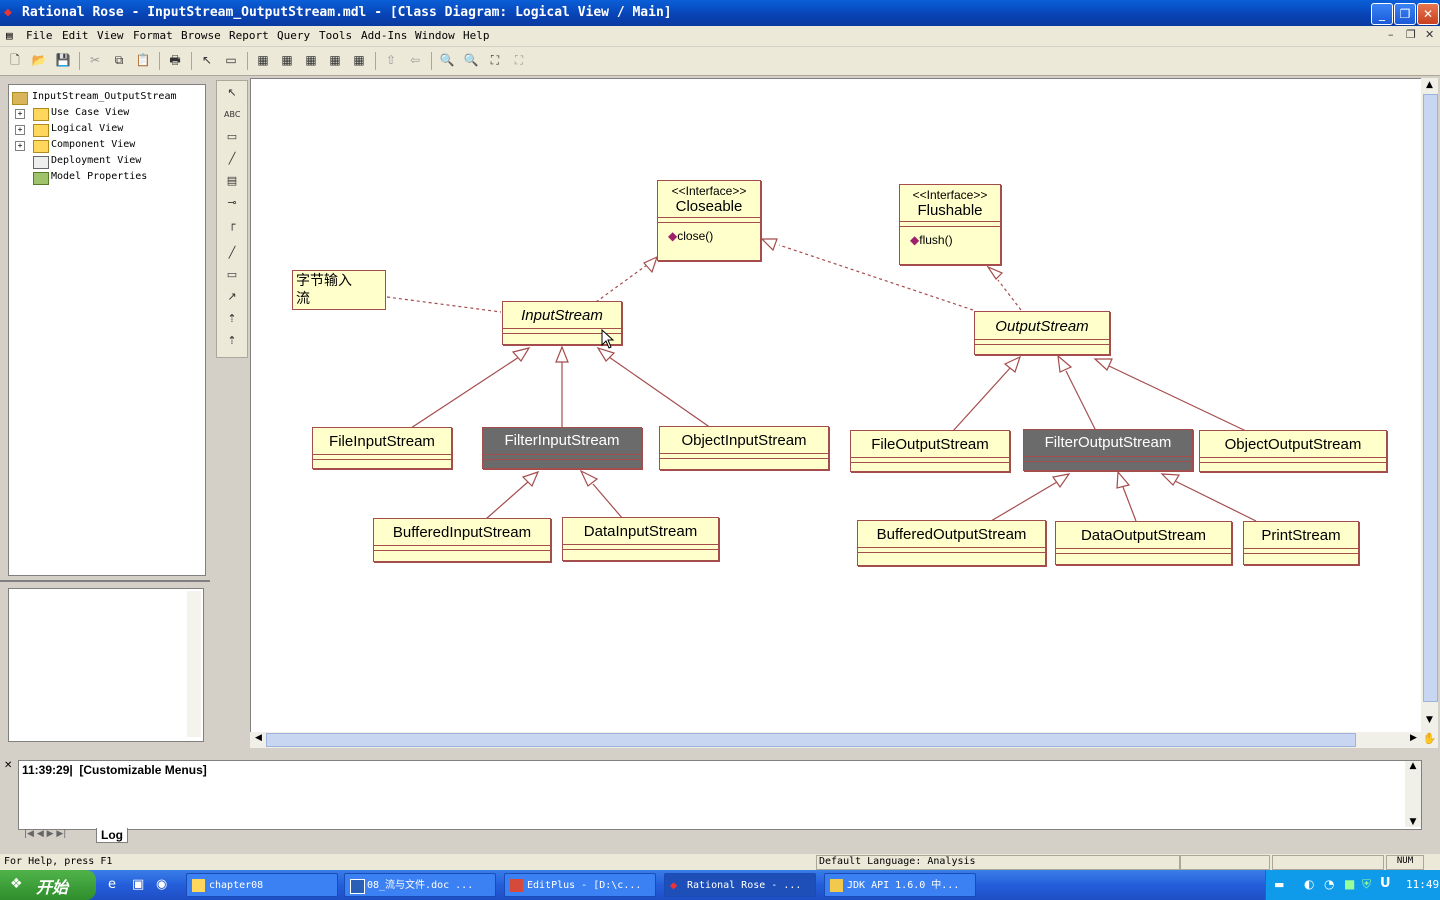  What do you see at coordinates (207, 60) in the screenshot?
I see `context-help-icon: ↖` at bounding box center [207, 60].